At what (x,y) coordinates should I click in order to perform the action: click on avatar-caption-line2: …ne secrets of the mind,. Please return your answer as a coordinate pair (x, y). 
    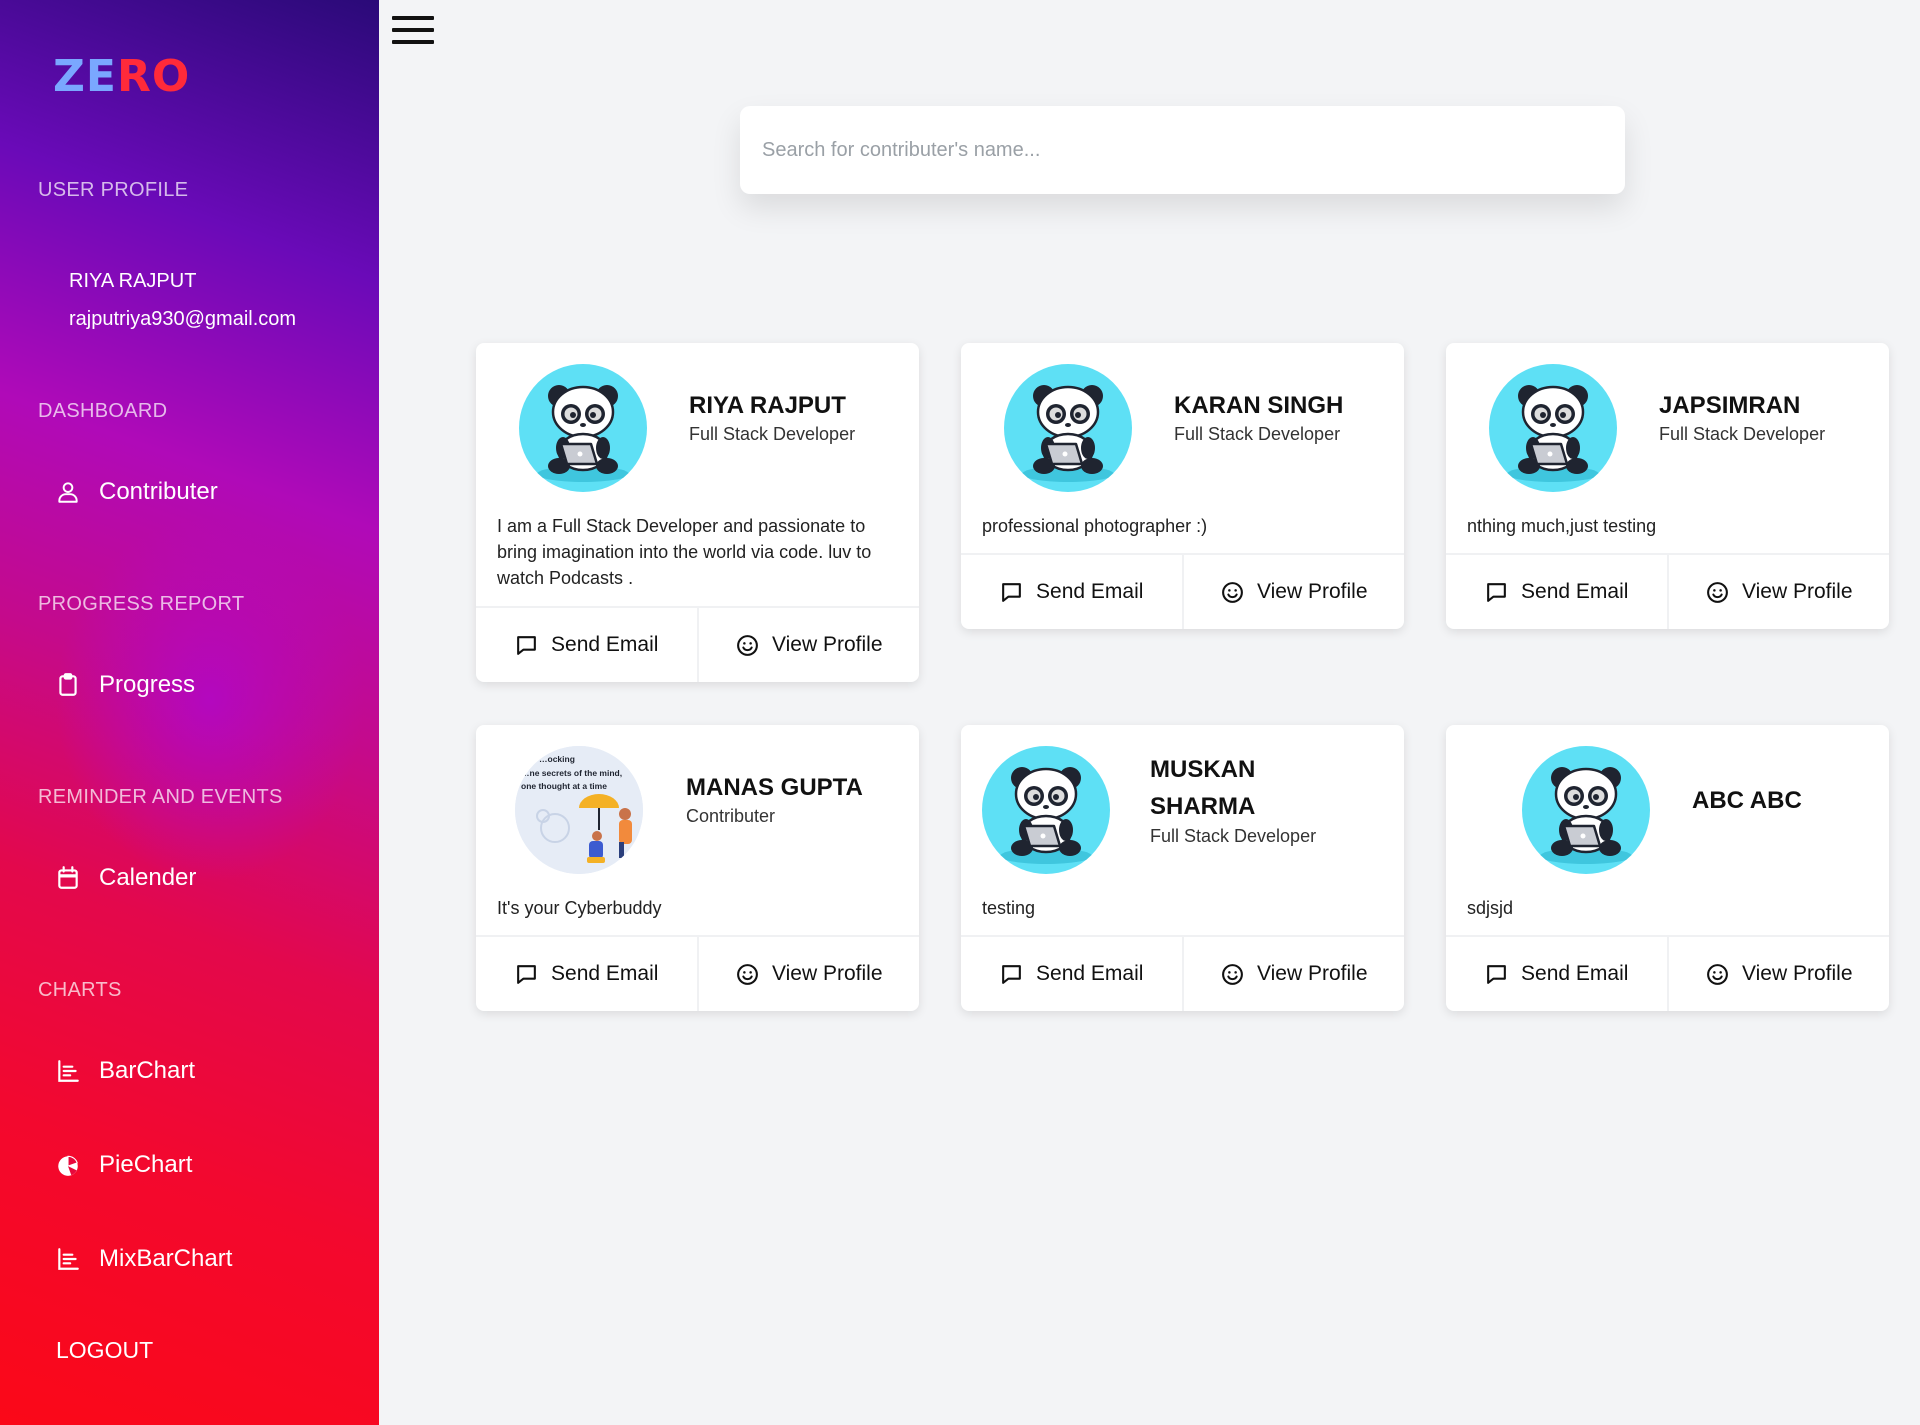
    Looking at the image, I should click on (571, 773).